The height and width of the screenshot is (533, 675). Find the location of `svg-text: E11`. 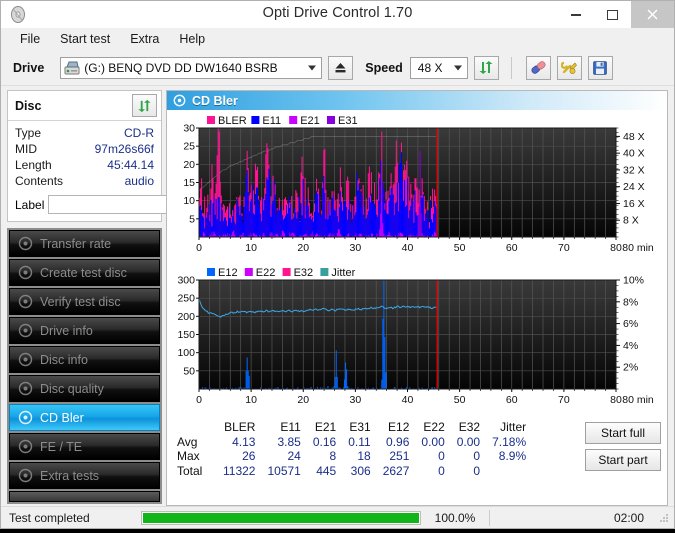

svg-text: E11 is located at coordinates (271, 121).